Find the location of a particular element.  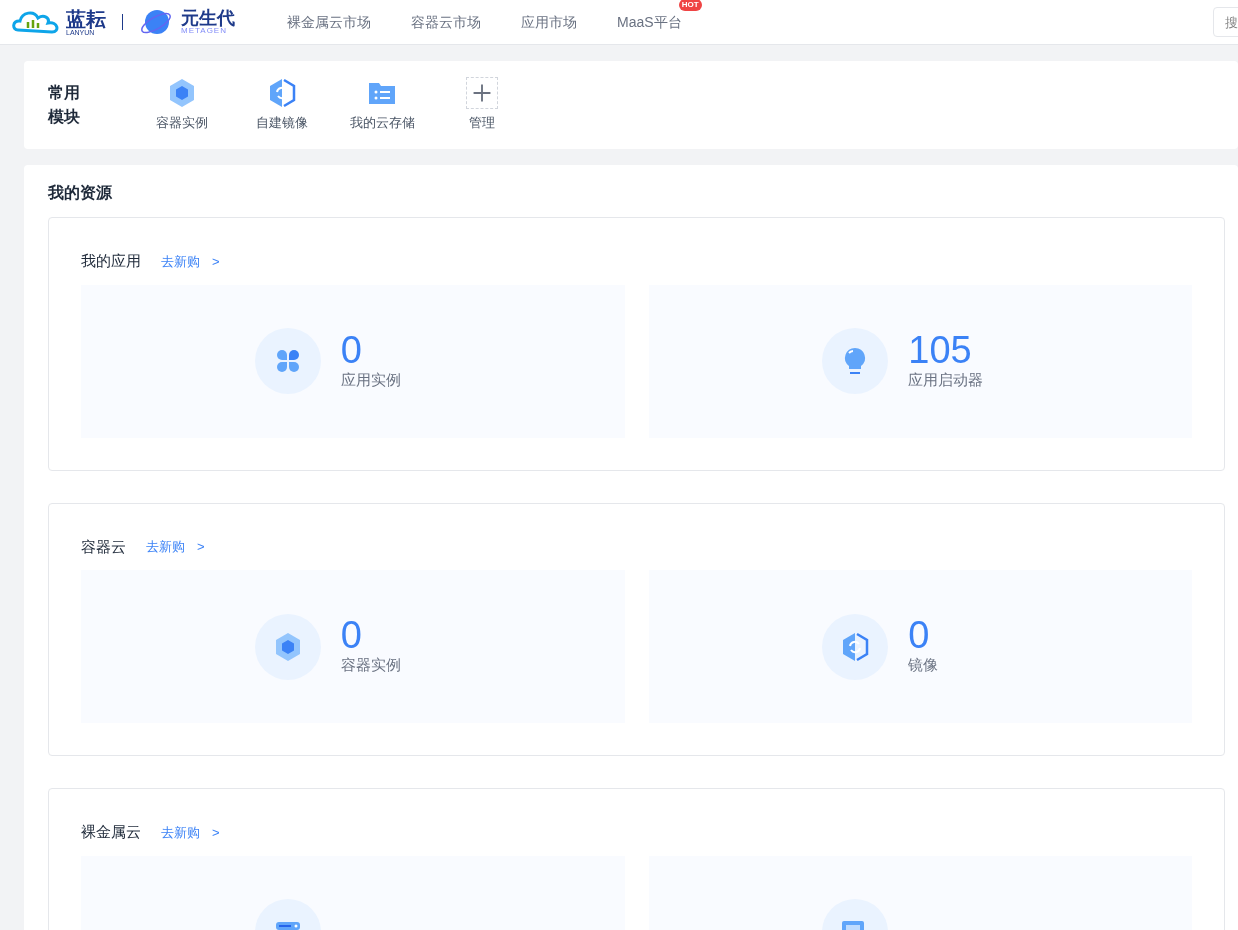

product-name: 元生代 is located at coordinates (208, 18).